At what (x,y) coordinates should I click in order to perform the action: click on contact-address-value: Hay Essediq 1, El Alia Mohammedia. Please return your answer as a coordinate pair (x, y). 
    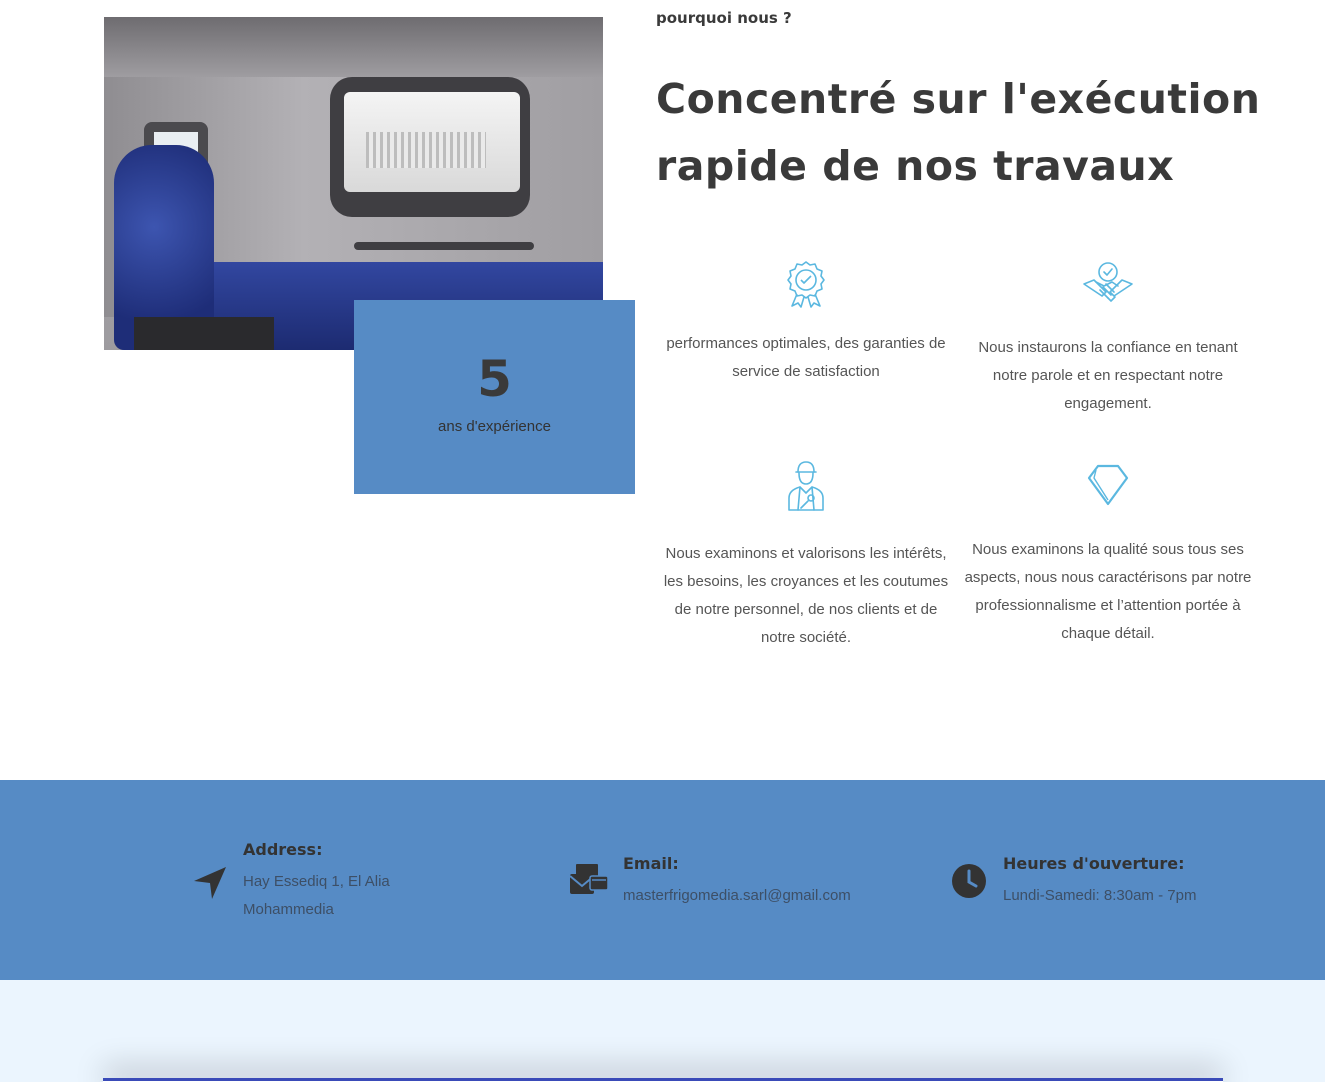
    Looking at the image, I should click on (316, 896).